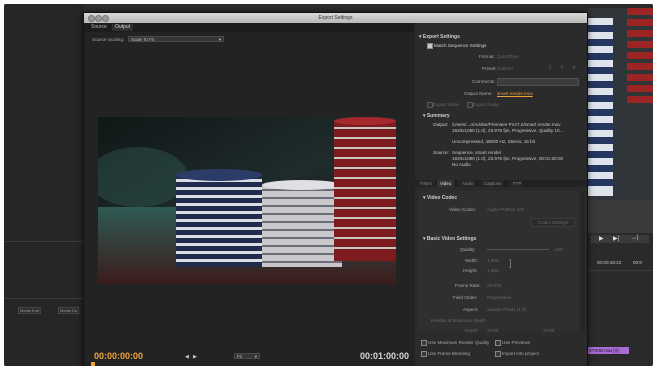 The height and width of the screenshot is (370, 657). I want to click on minimize-window-button, so click(98, 18).